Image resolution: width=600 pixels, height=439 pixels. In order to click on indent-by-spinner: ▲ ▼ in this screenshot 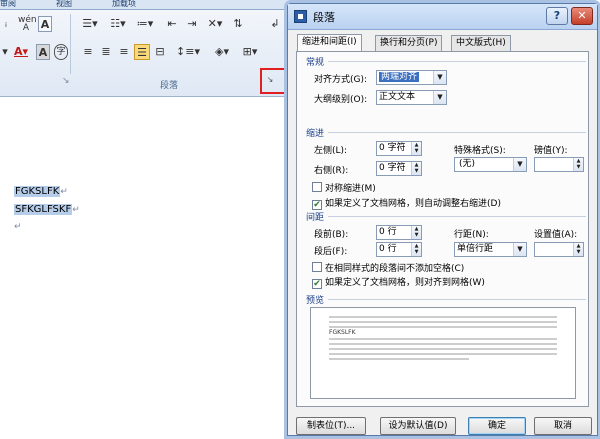, I will do `click(559, 164)`.